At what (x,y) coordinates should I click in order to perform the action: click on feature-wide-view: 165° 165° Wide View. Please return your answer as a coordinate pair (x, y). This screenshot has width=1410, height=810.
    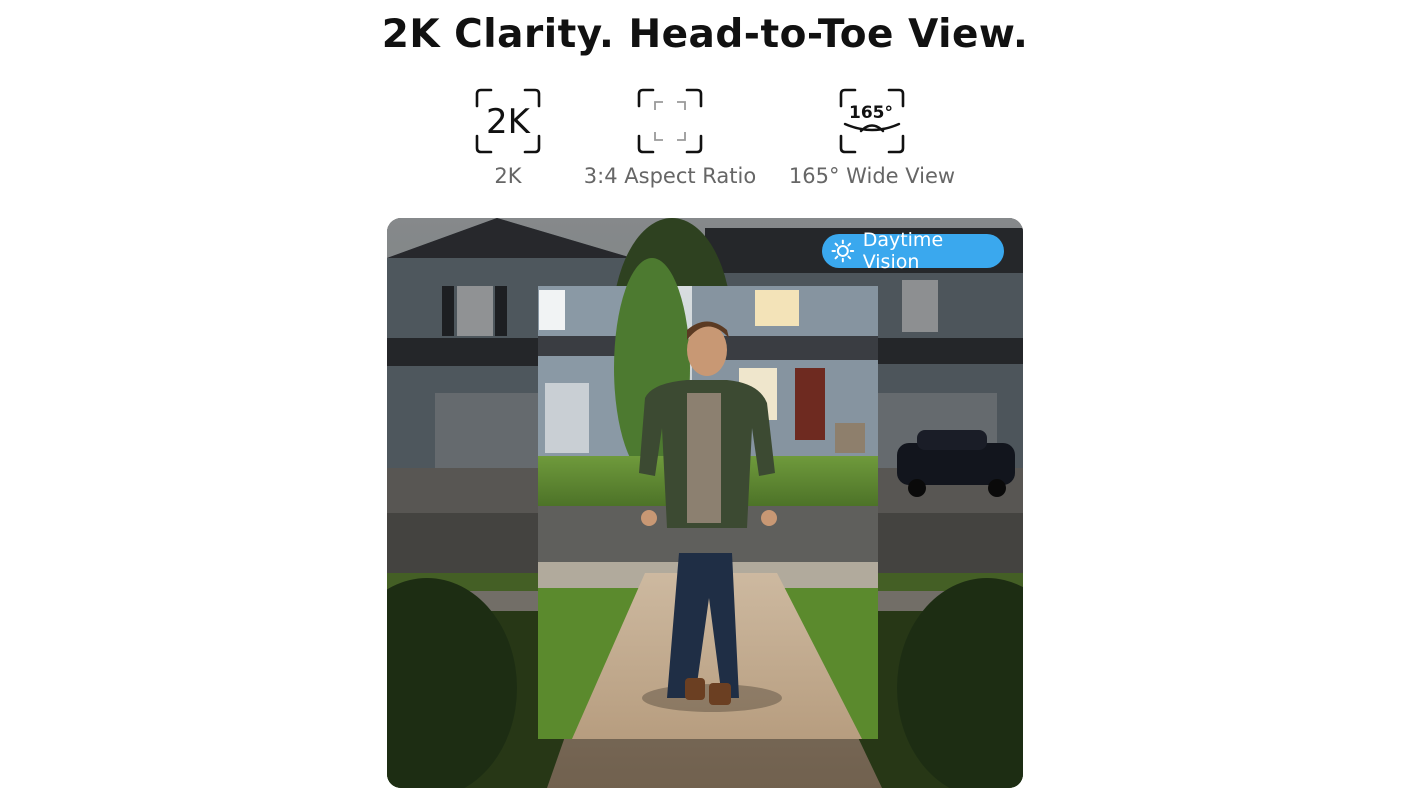
    Looking at the image, I should click on (872, 137).